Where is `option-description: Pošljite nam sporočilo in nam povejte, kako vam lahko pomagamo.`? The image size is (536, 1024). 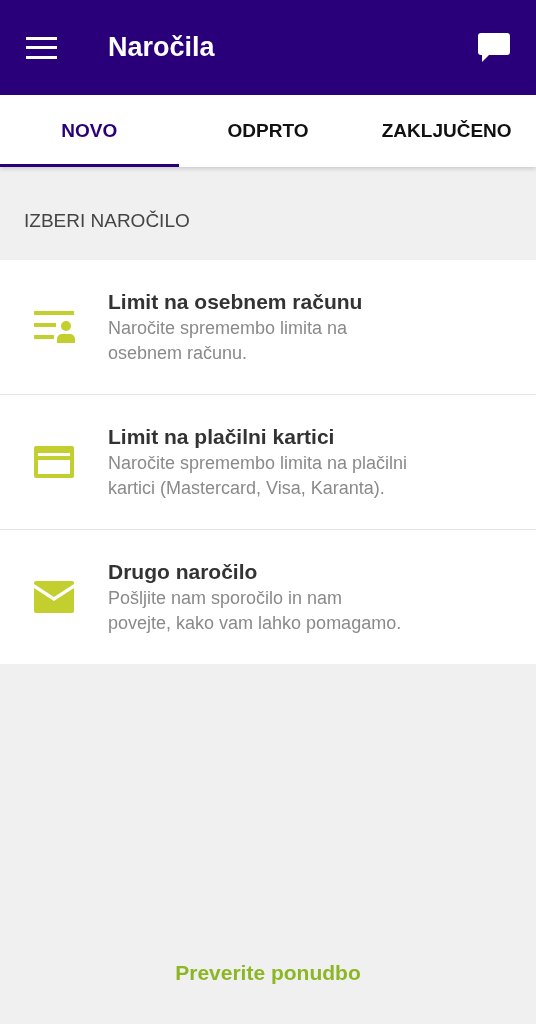 option-description: Pošljite nam sporočilo in nam povejte, kako vam lahko pomagamo. is located at coordinates (255, 610).